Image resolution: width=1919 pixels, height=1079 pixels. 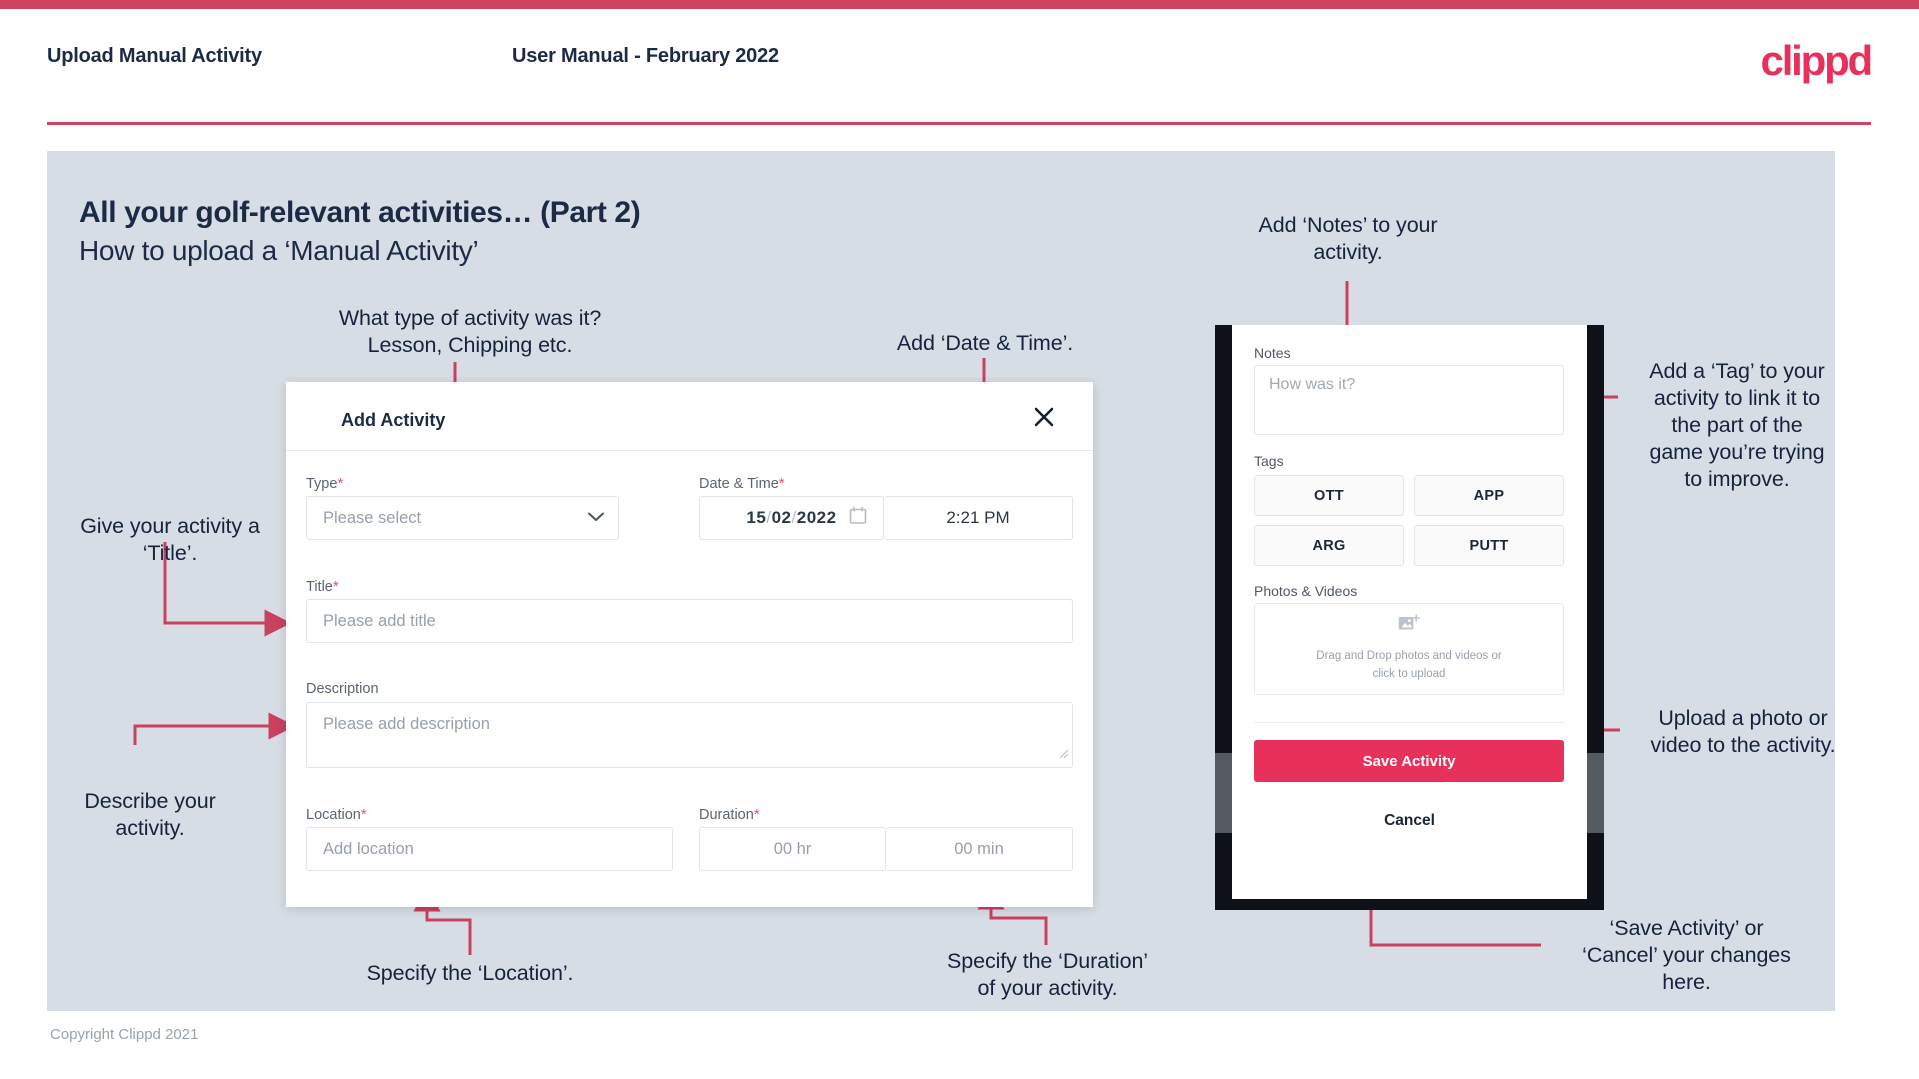 What do you see at coordinates (645, 56) in the screenshot?
I see `header-center-title: User Manual - February 2022` at bounding box center [645, 56].